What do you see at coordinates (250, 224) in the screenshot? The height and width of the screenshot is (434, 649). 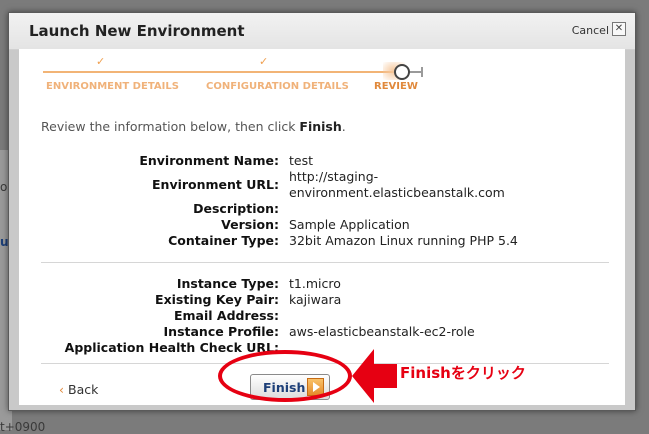 I see `detail-label: Version:` at bounding box center [250, 224].